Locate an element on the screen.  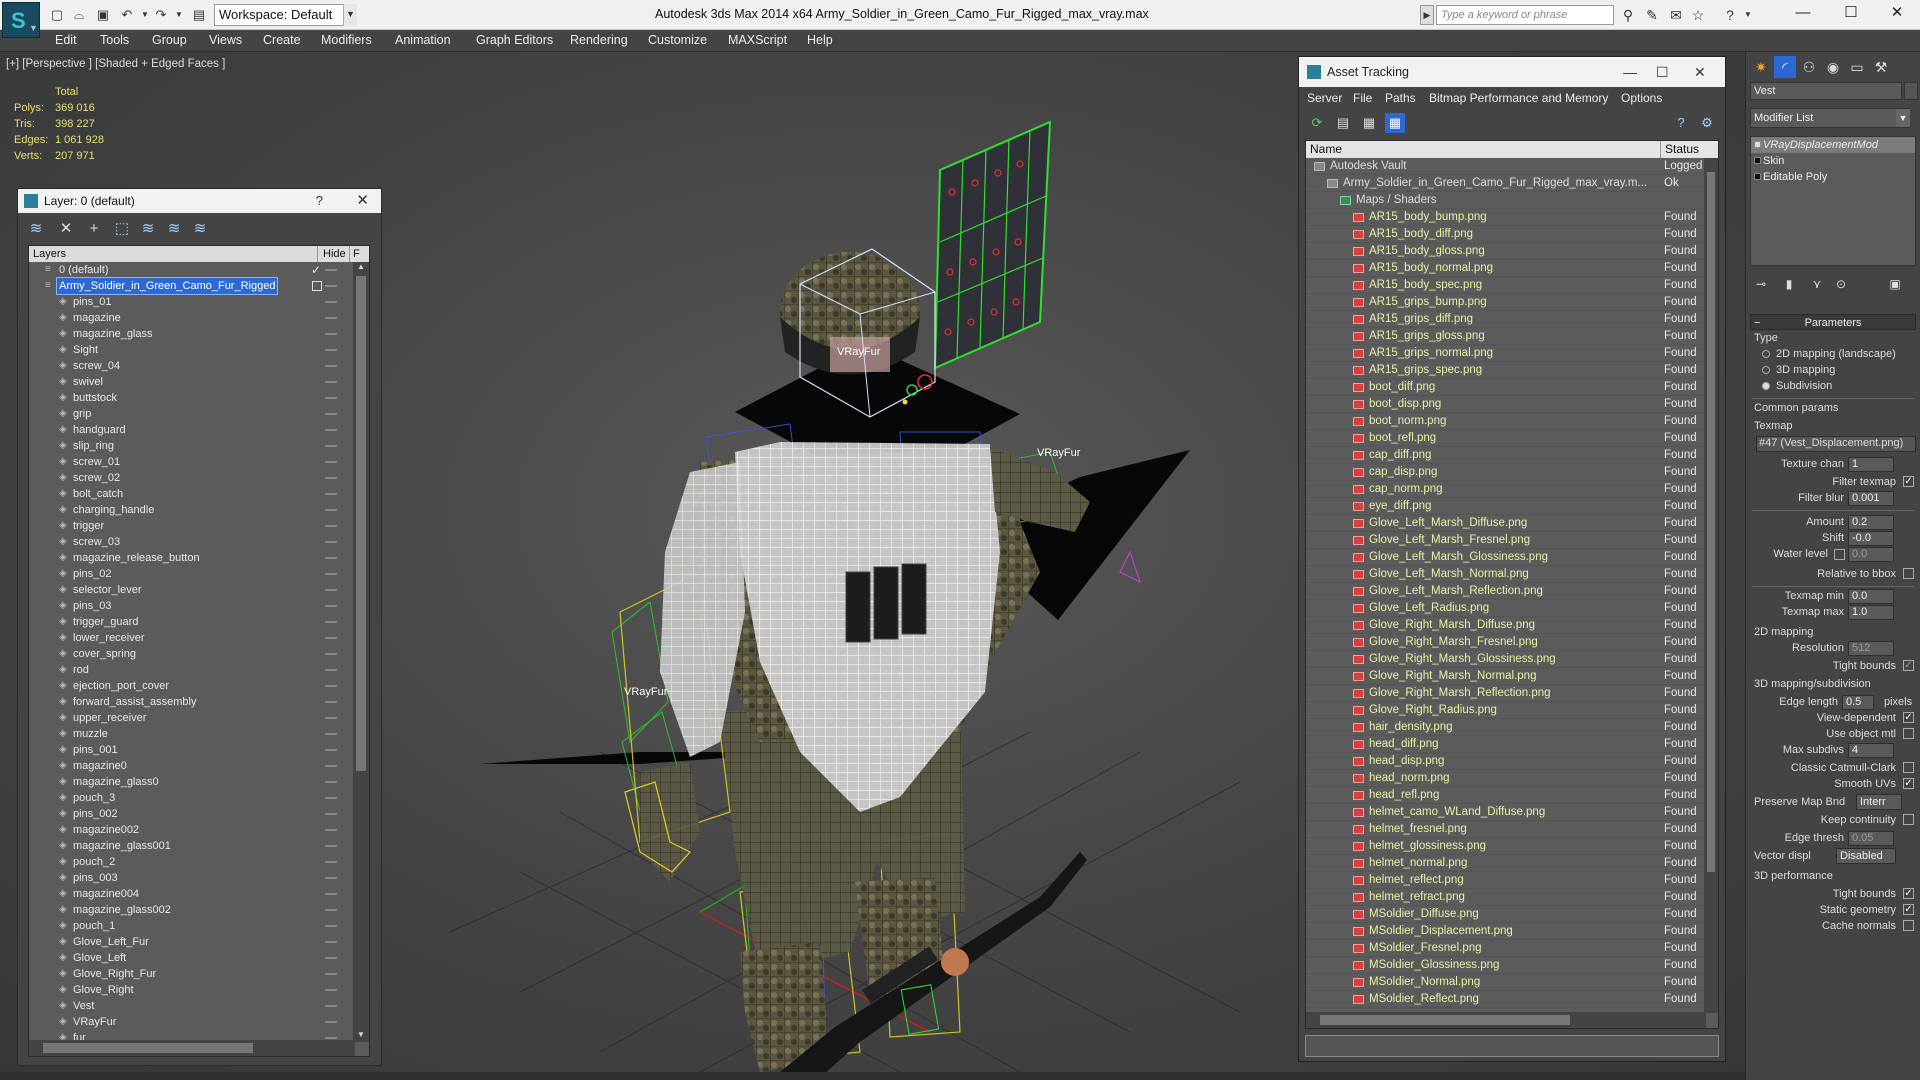
menu-modifiers: Modifiers is located at coordinates (346, 40).